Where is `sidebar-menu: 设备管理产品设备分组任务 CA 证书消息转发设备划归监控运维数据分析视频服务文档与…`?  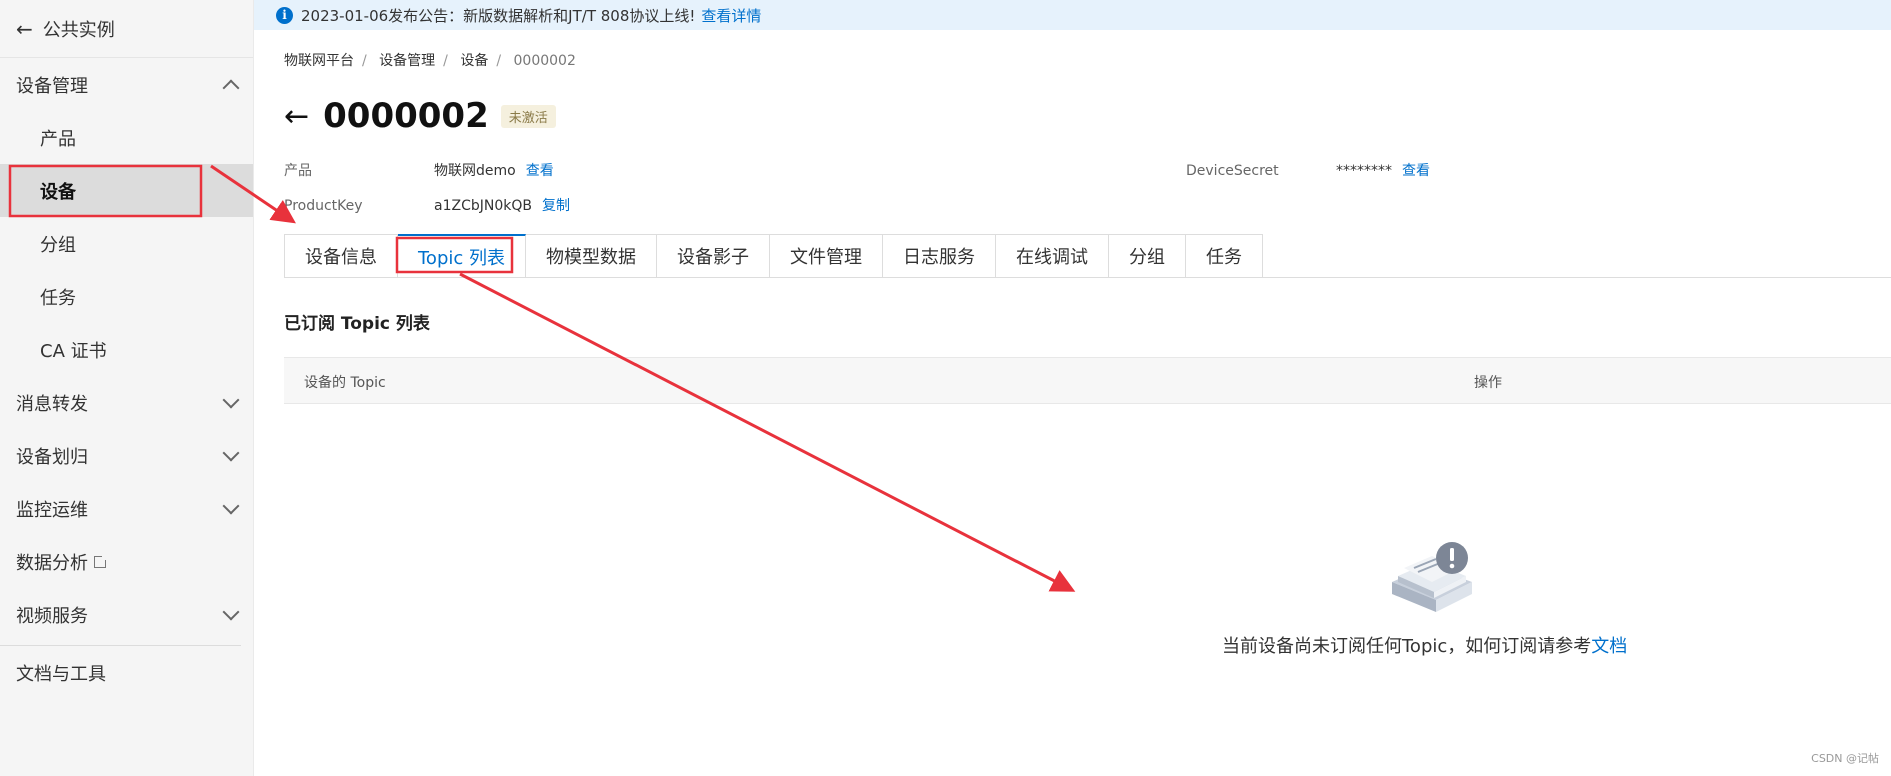
sidebar-menu: 设备管理产品设备分组任务 CA 证书消息转发设备划归监控运维数据分析视频服务文档与… is located at coordinates (126, 378).